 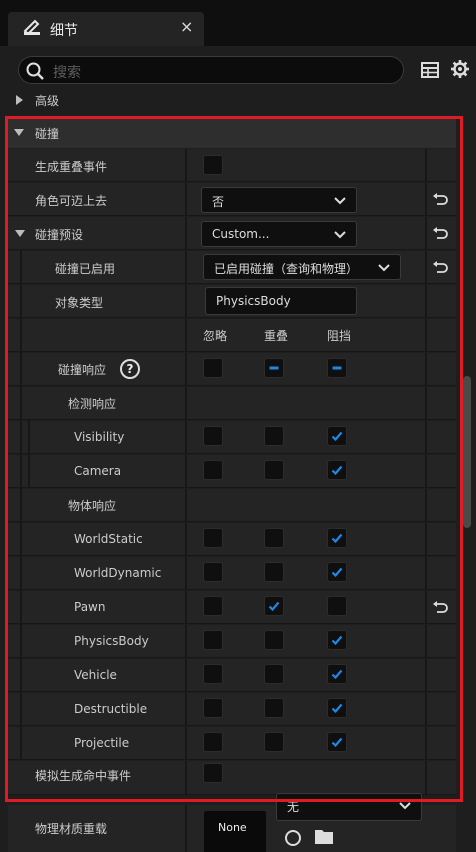 What do you see at coordinates (211, 70) in the screenshot?
I see `search-input: 搜索` at bounding box center [211, 70].